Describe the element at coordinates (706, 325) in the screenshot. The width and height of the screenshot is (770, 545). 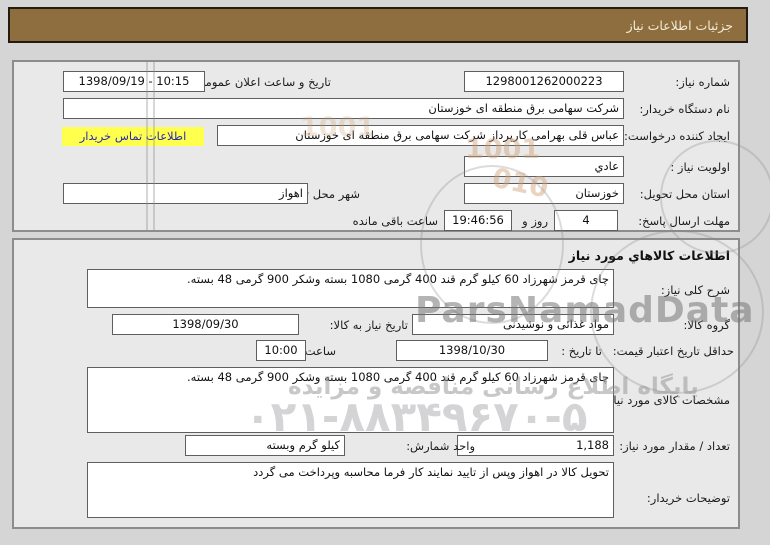
I see `group-label: گروه کالا:` at that location.